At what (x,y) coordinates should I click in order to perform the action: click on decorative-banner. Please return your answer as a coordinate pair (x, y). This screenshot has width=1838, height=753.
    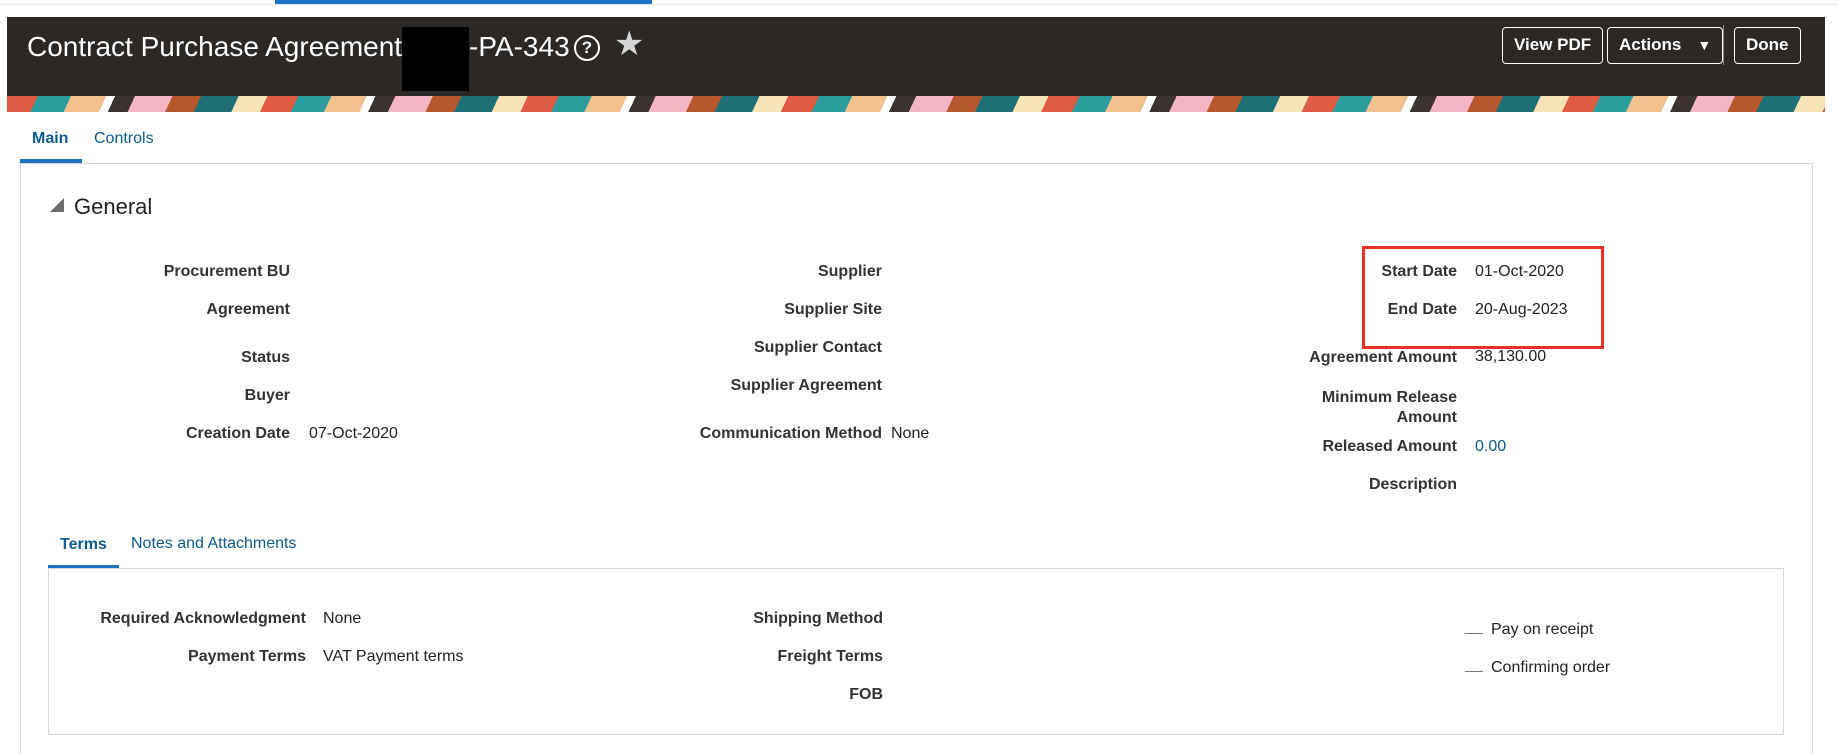
    Looking at the image, I should click on (916, 104).